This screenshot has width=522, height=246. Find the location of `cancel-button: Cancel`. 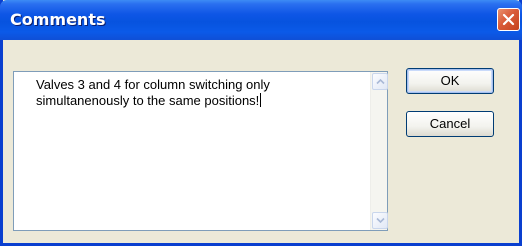

cancel-button: Cancel is located at coordinates (450, 124).